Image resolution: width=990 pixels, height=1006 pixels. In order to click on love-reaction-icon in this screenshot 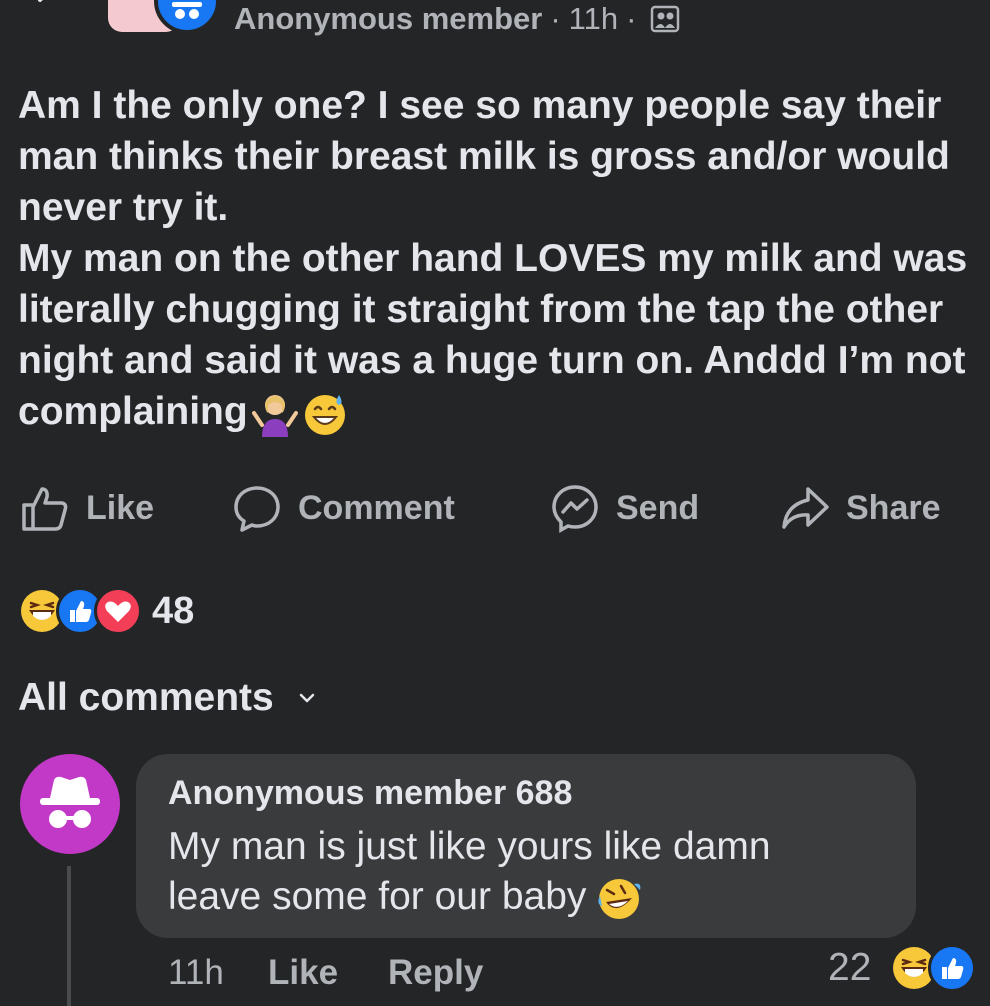, I will do `click(118, 611)`.